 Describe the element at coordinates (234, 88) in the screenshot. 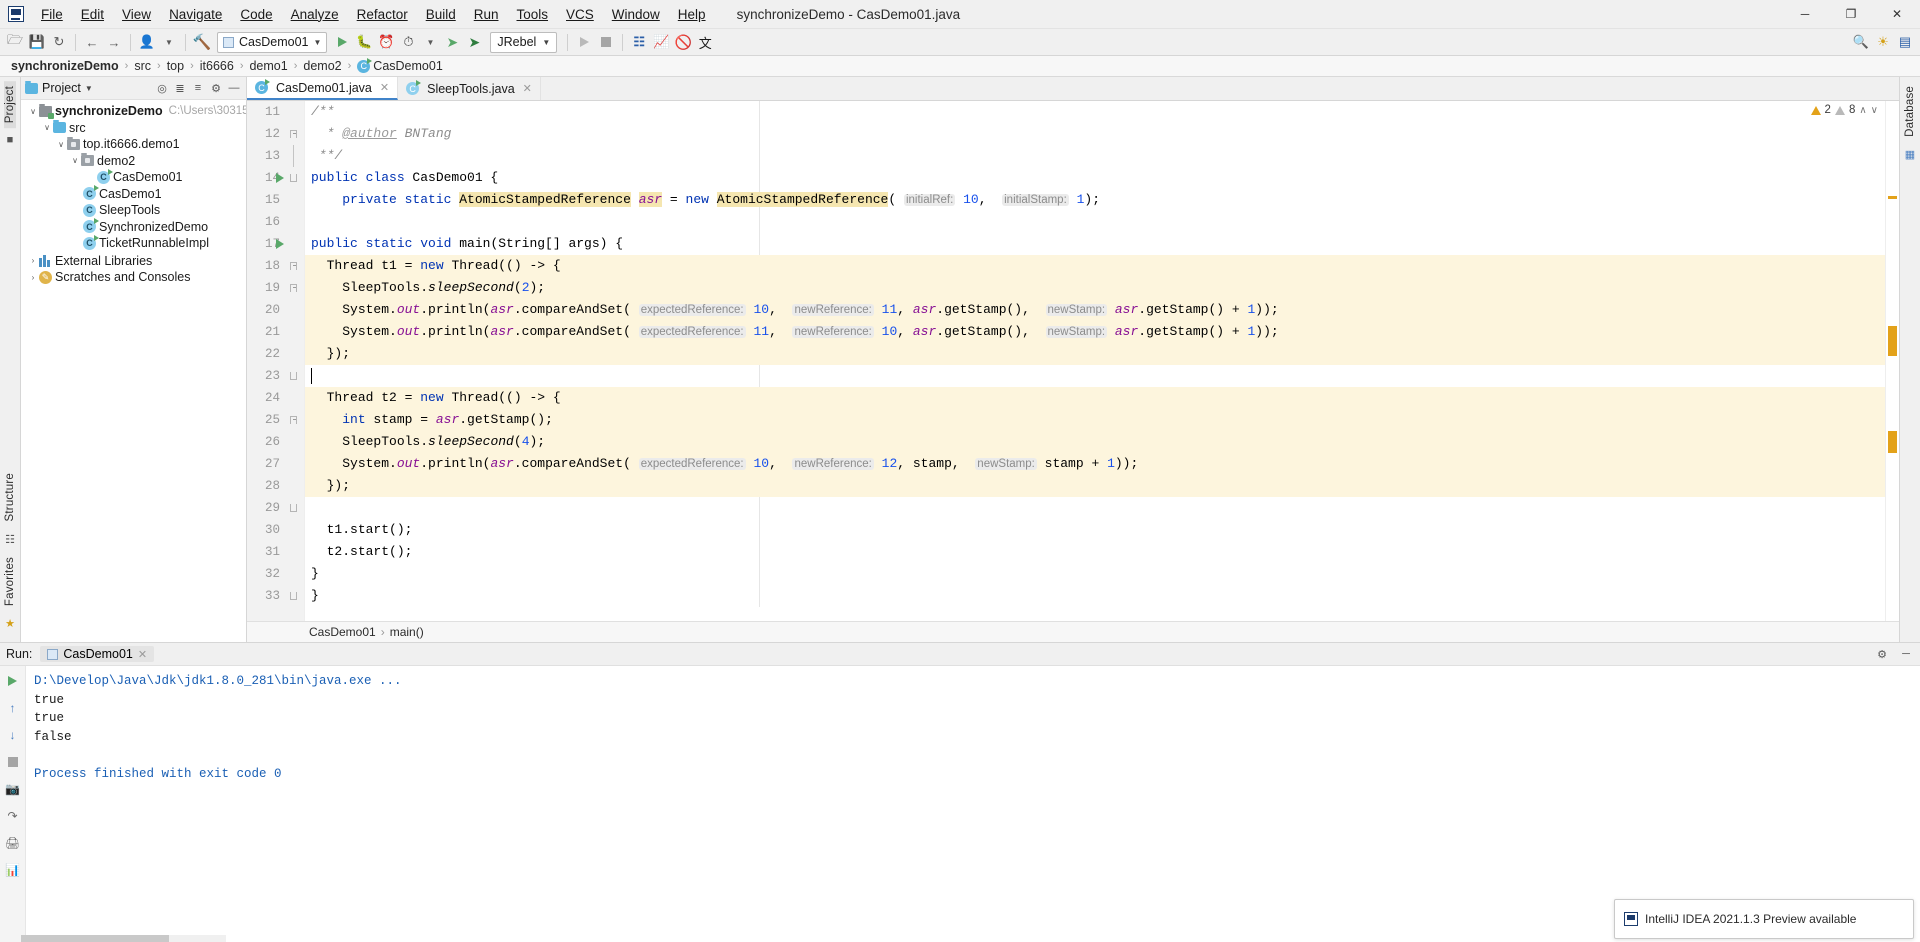

I see `hide-panel-icon: —` at that location.